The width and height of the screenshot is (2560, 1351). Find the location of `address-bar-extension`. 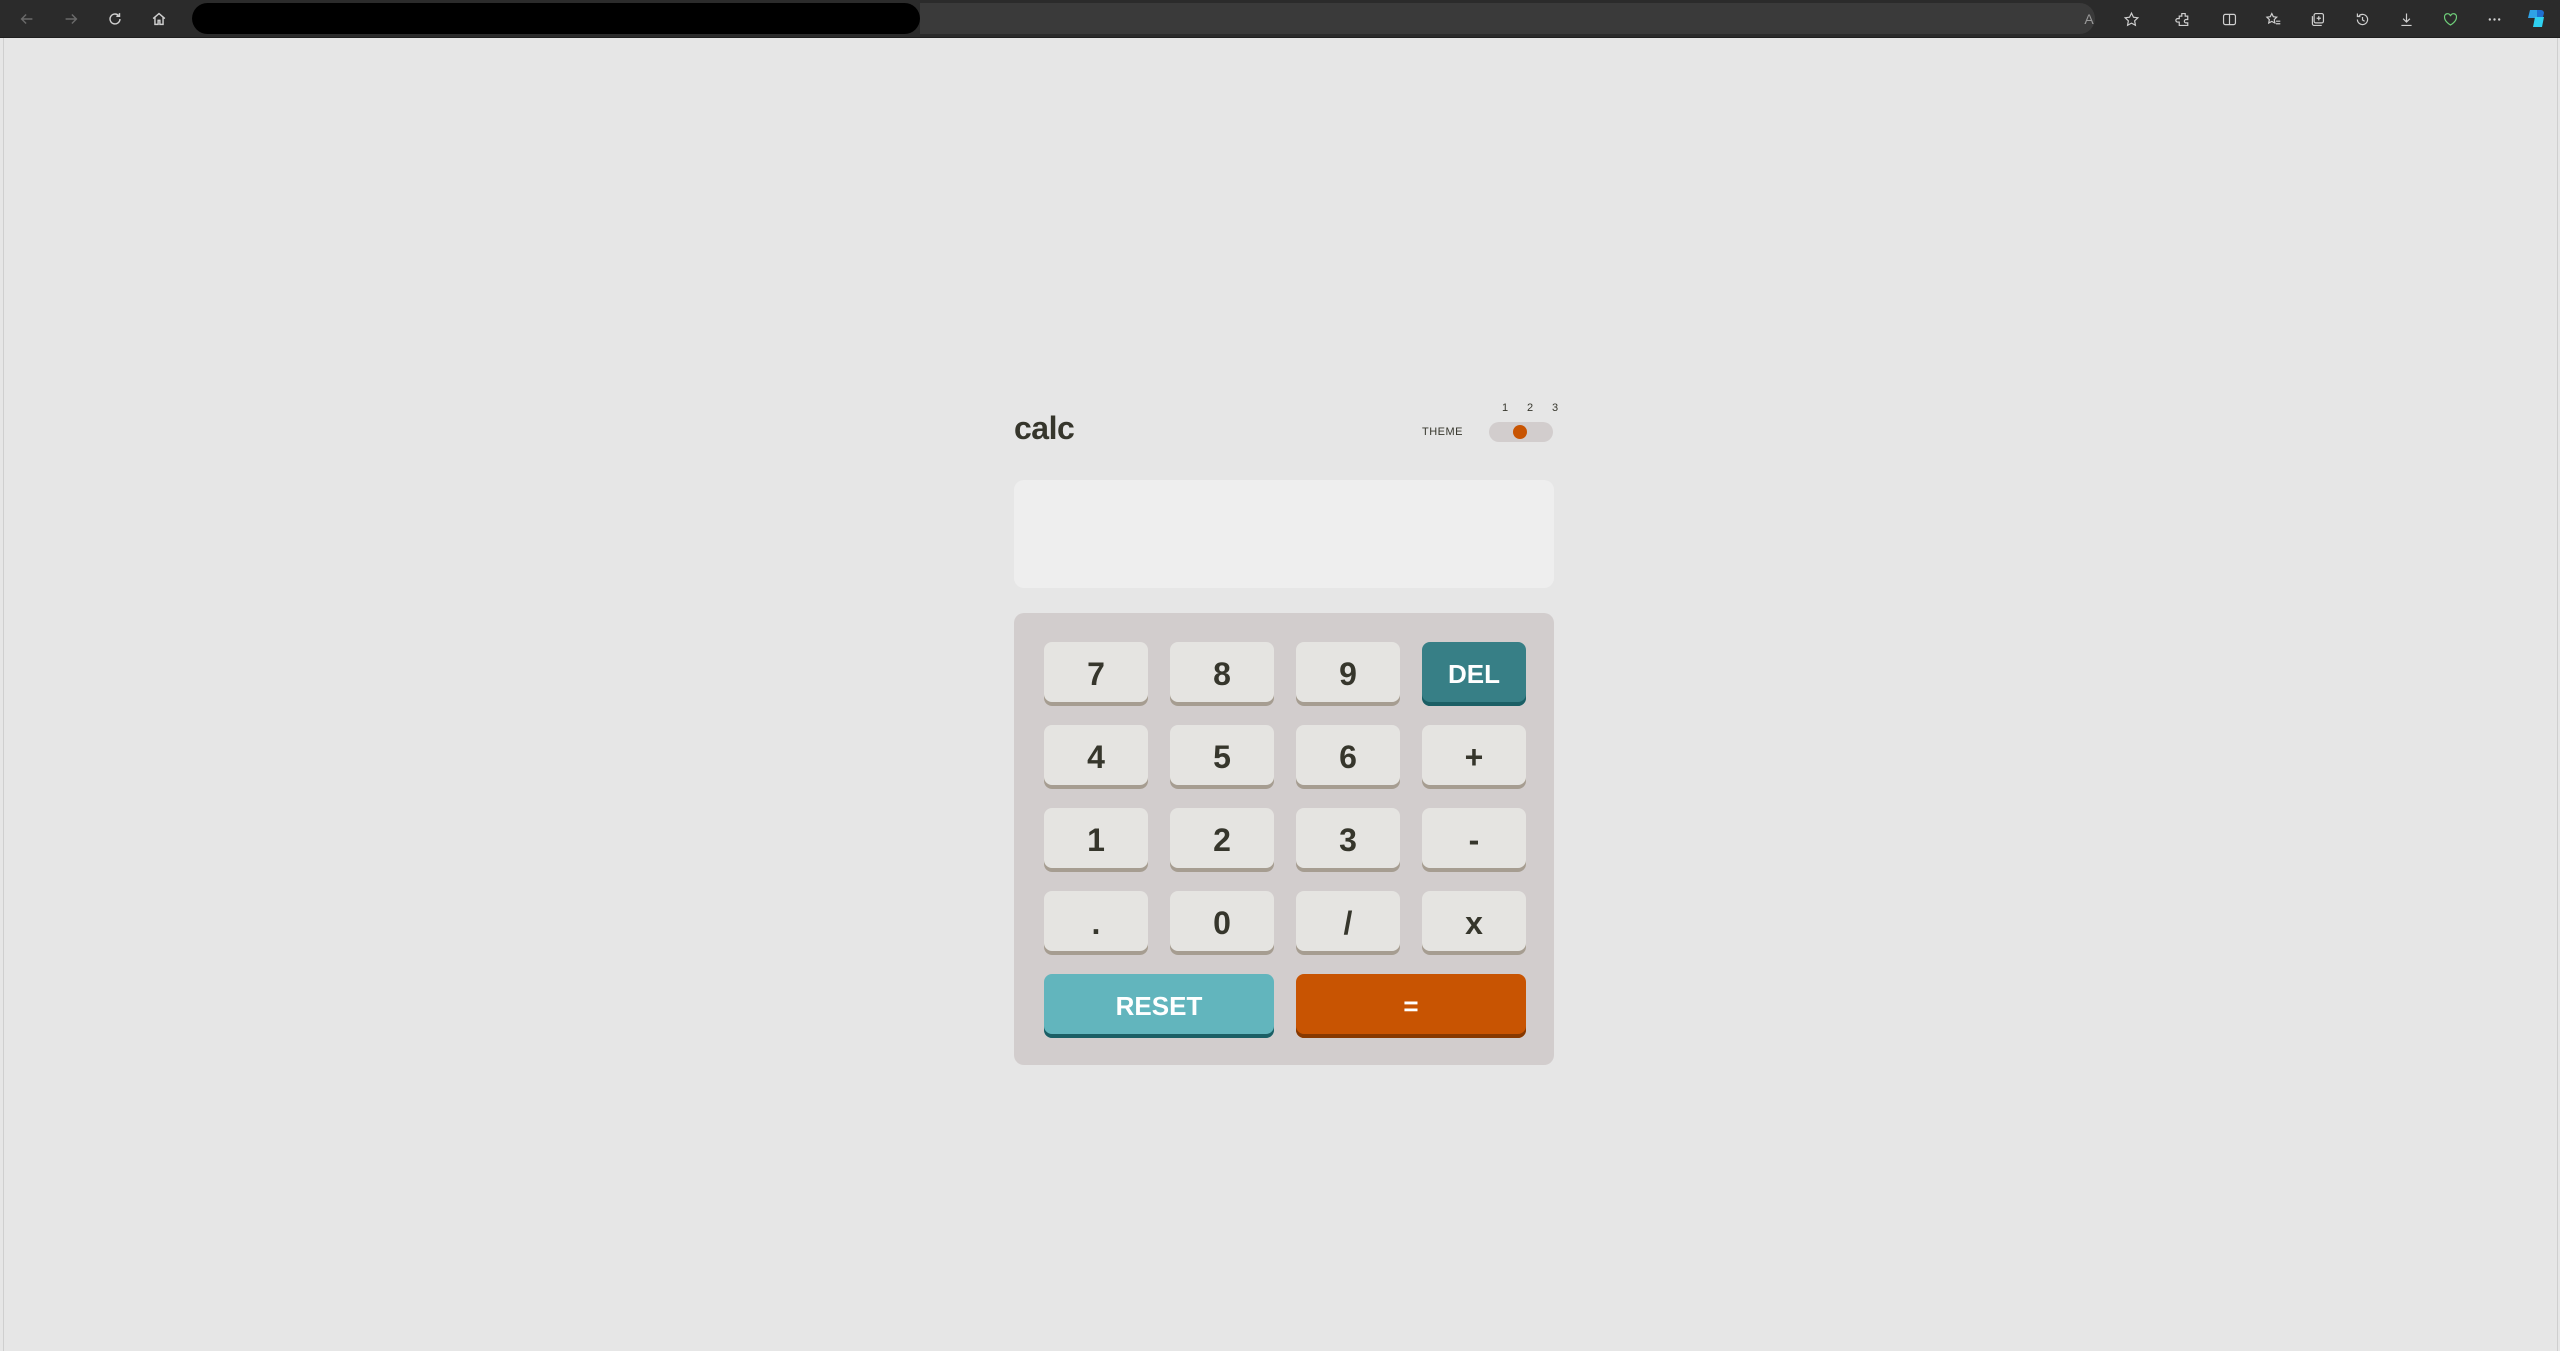

address-bar-extension is located at coordinates (1507, 18).